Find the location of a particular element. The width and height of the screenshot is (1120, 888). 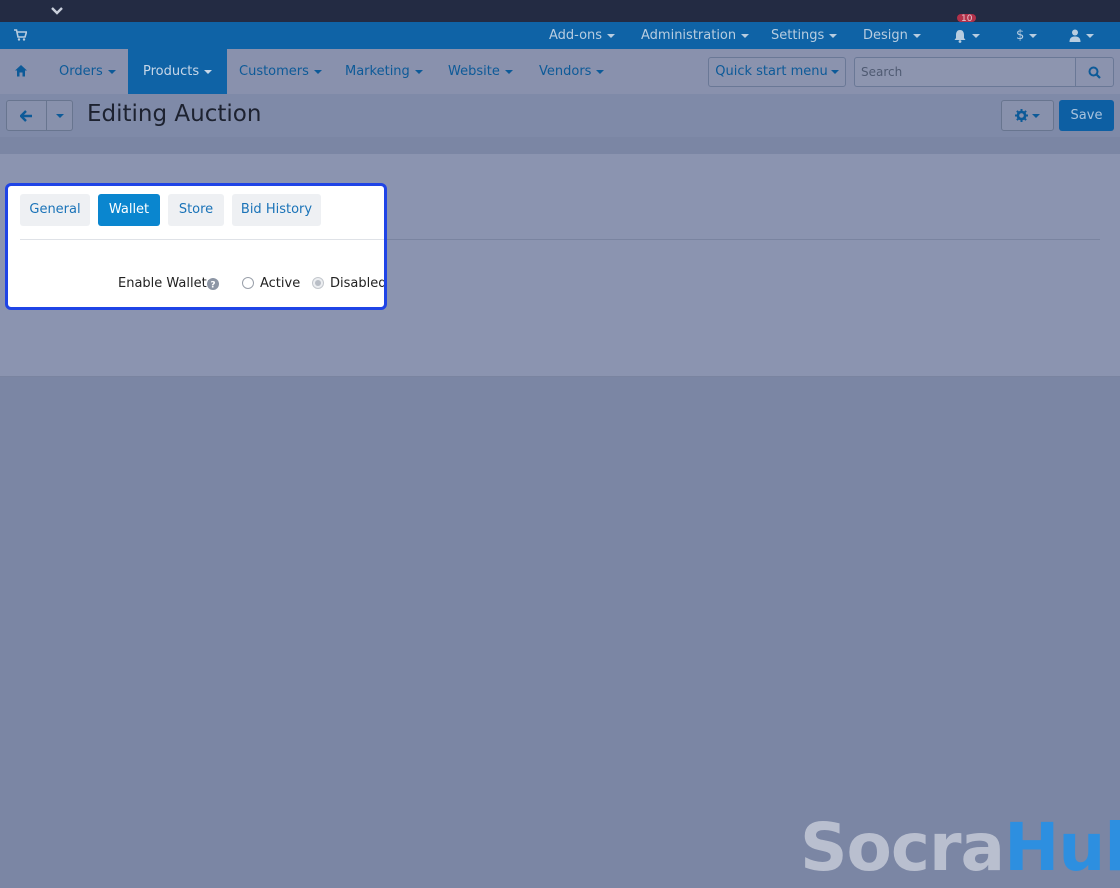

admin-menu-administration: Administration is located at coordinates (695, 35).